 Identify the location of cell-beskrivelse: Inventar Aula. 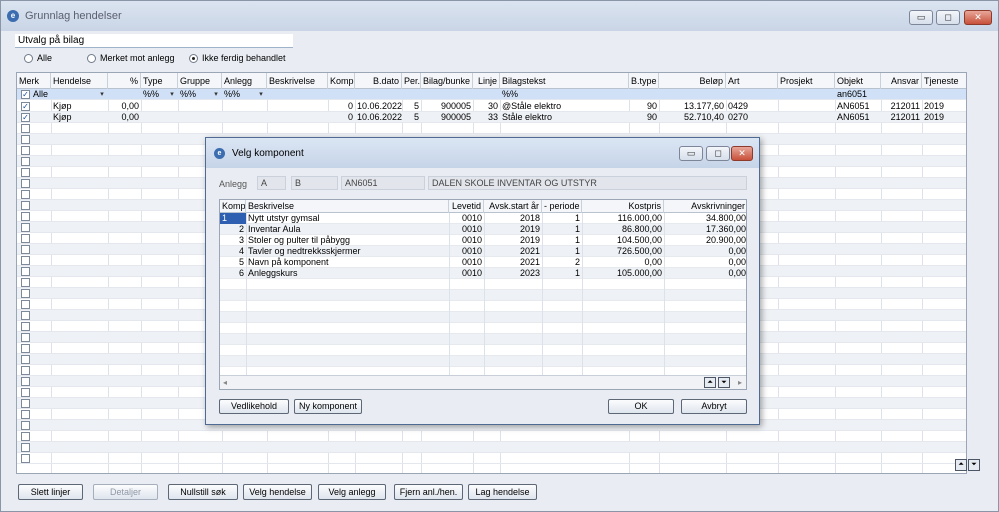
(347, 229).